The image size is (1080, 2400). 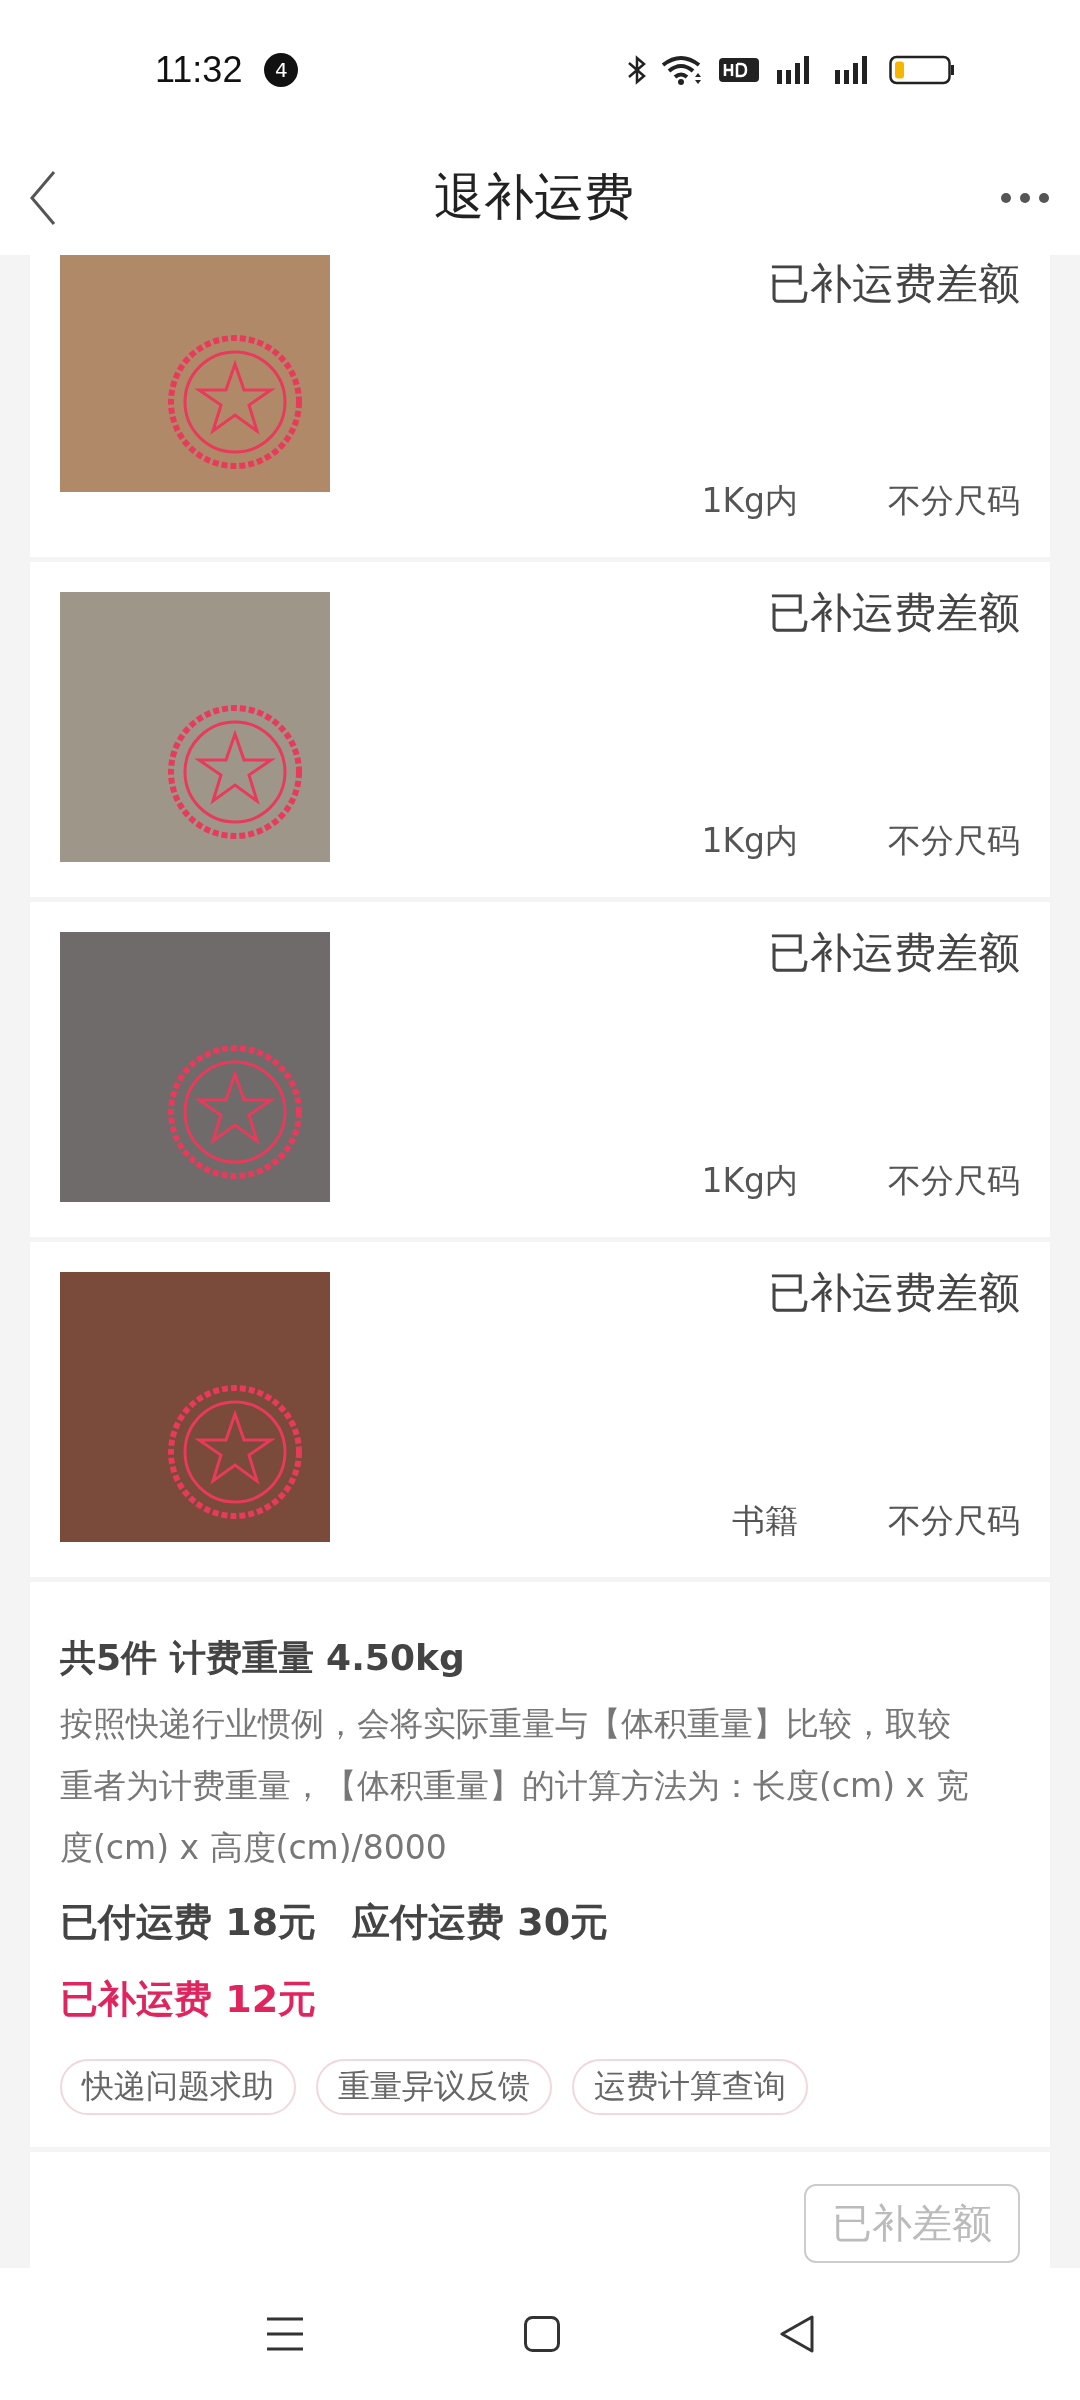 What do you see at coordinates (765, 1520) in the screenshot?
I see `weight-label: 书籍` at bounding box center [765, 1520].